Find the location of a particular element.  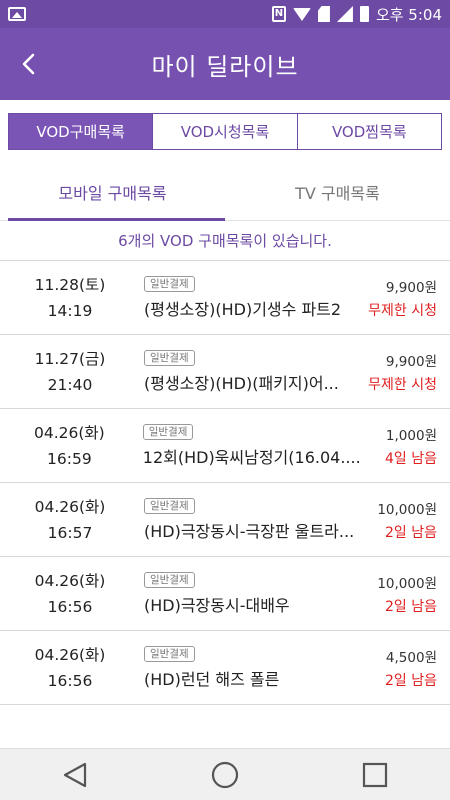

status-bar: N 오후 5:04 is located at coordinates (225, 14).